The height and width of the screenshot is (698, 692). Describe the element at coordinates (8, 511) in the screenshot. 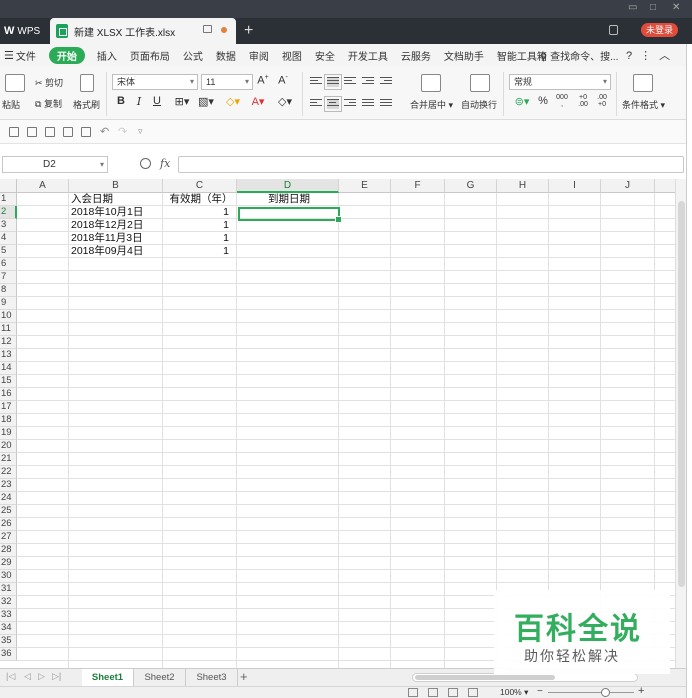

I see `row-header-25: 25` at that location.